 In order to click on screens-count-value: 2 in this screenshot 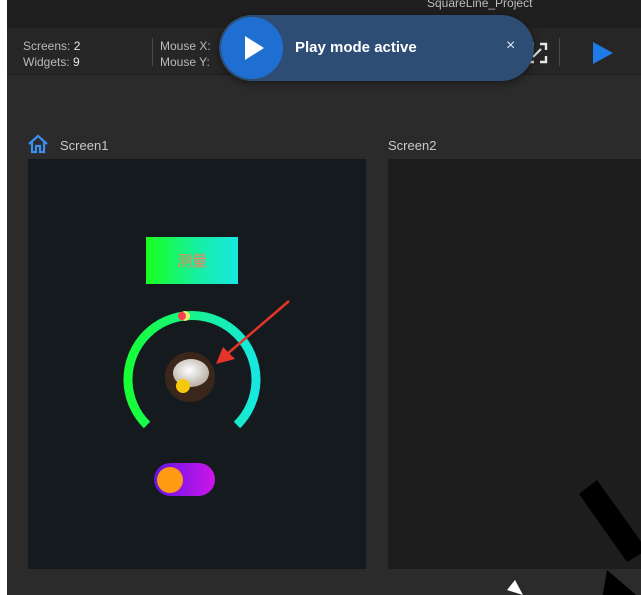, I will do `click(77, 46)`.